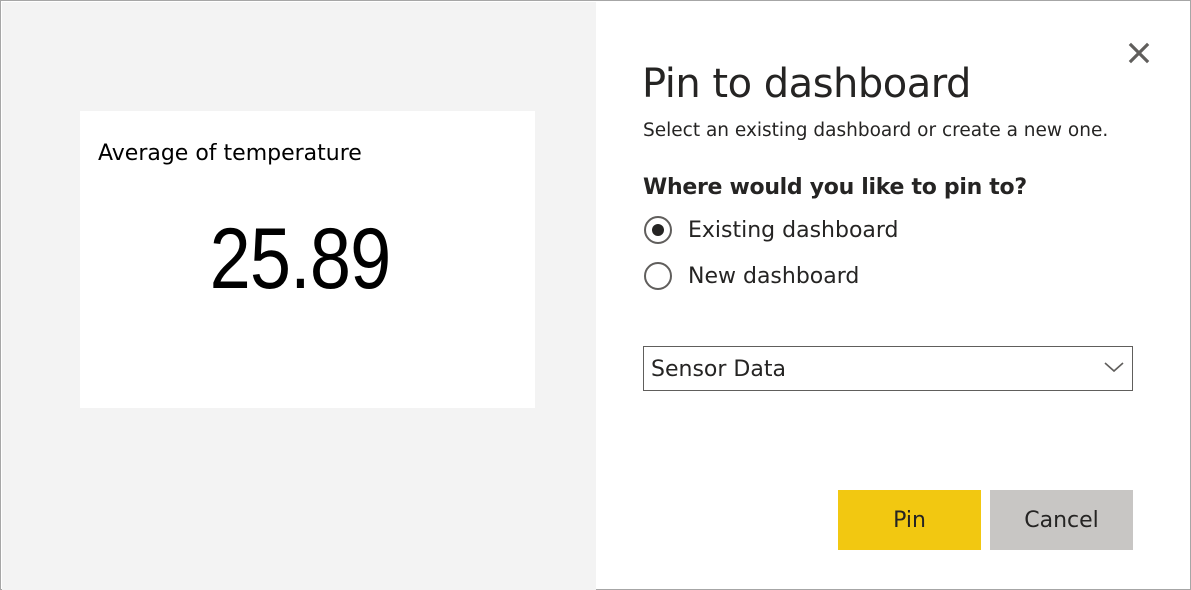  I want to click on radio-label-existing: Existing dashboard, so click(793, 230).